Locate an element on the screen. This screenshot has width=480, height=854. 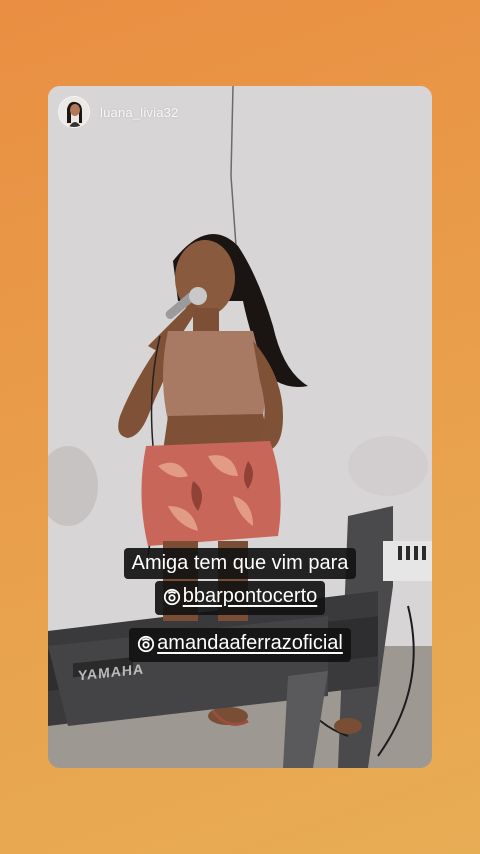
mention-handle-2: amandaaferrazoficial is located at coordinates (250, 643).